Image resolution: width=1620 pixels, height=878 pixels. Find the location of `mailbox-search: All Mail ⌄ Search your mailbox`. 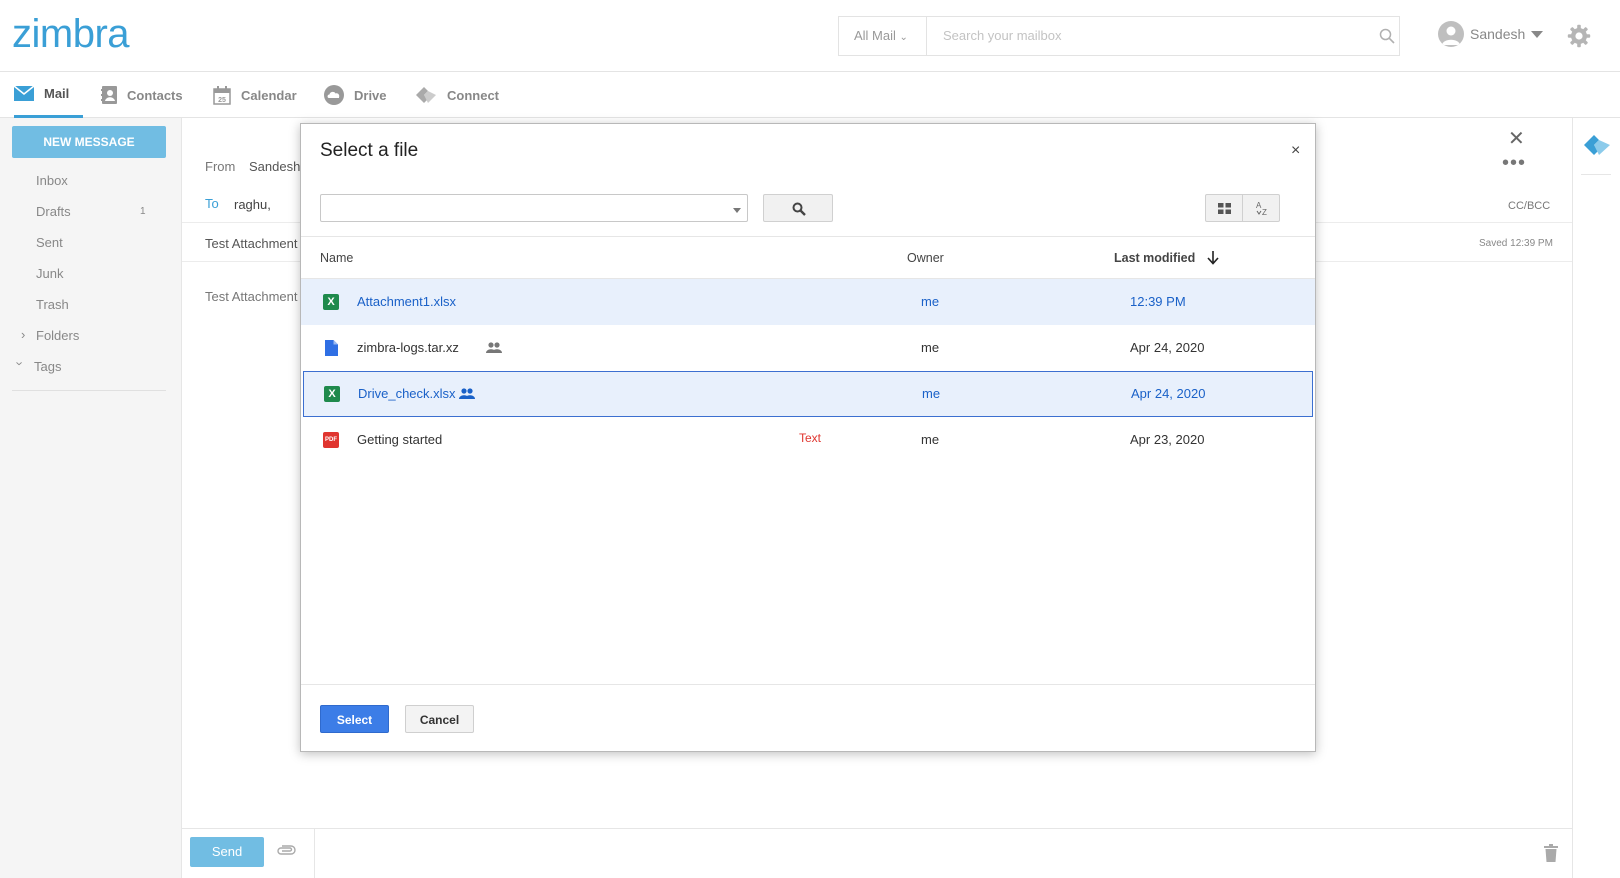

mailbox-search: All Mail ⌄ Search your mailbox is located at coordinates (1119, 36).